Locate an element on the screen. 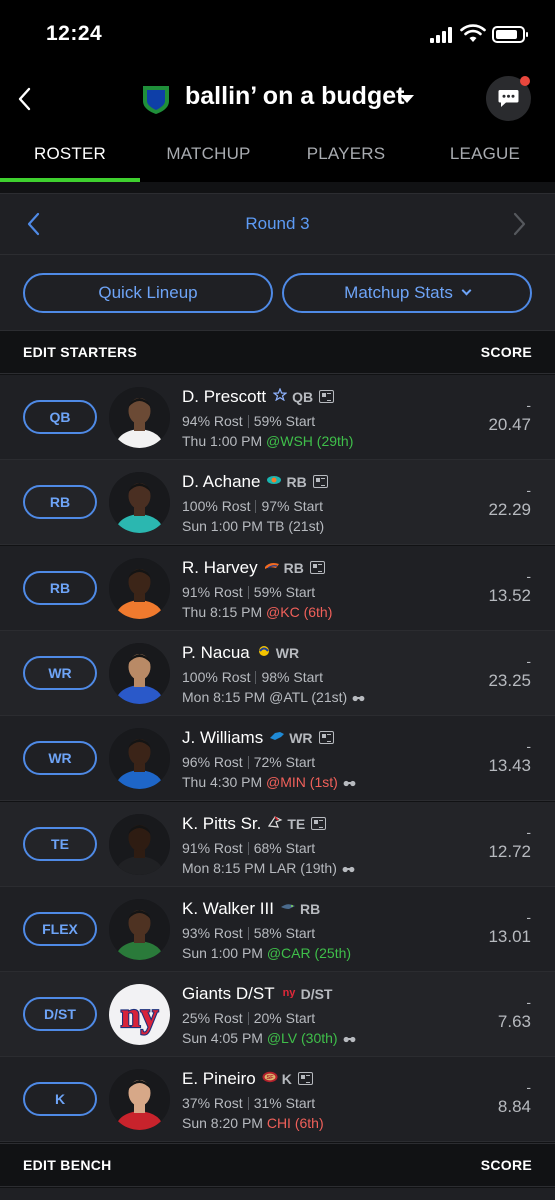 This screenshot has height=1200, width=555. player-name: D. Achane is located at coordinates (221, 481).